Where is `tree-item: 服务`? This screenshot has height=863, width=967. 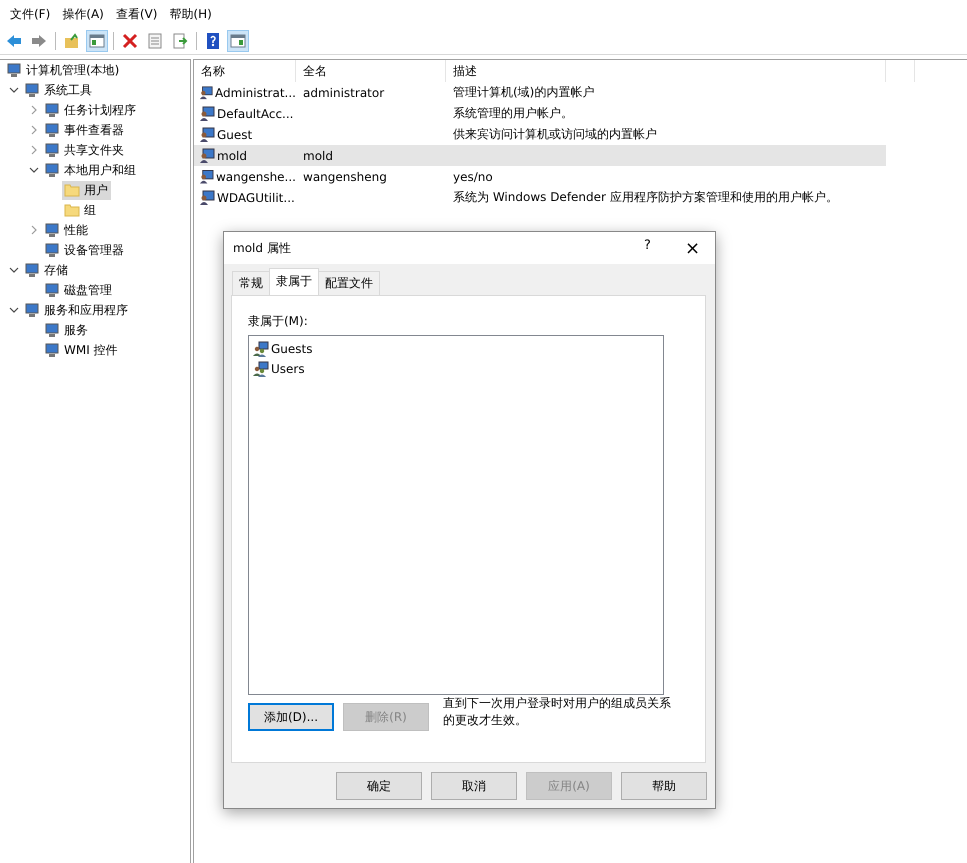 tree-item: 服务 is located at coordinates (66, 330).